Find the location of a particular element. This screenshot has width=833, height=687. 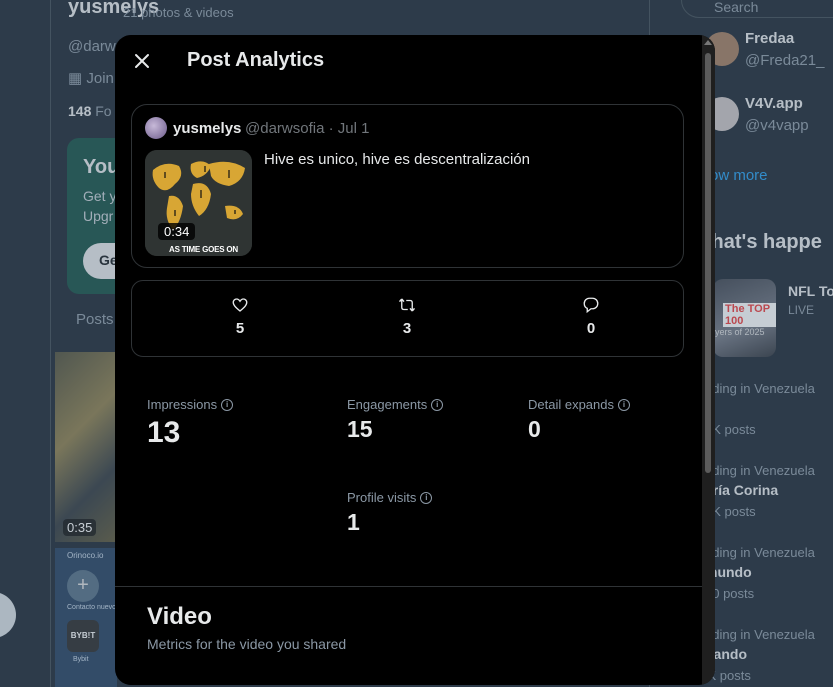

impressions-label: Impressions is located at coordinates (182, 404).